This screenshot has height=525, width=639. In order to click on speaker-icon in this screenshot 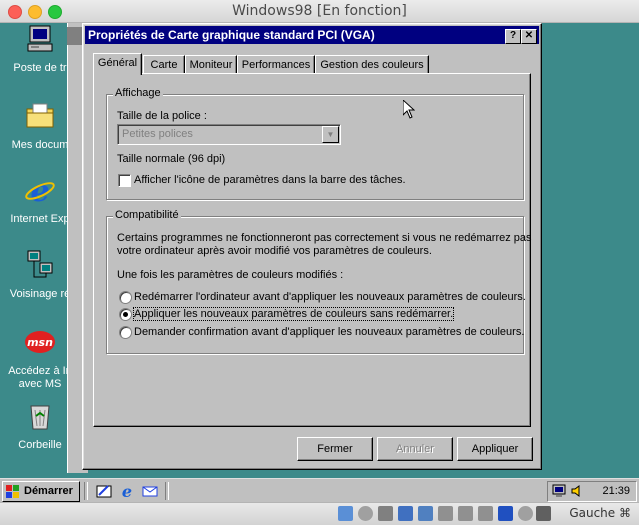, I will do `click(577, 491)`.